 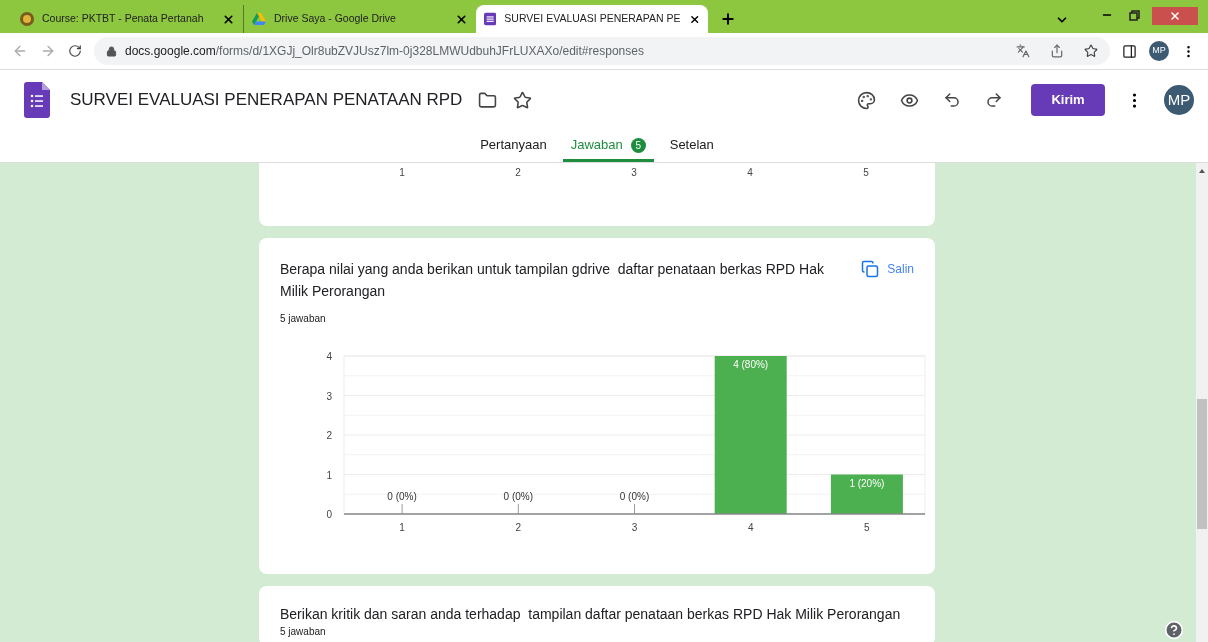 What do you see at coordinates (490, 19) in the screenshot?
I see `forms-icon` at bounding box center [490, 19].